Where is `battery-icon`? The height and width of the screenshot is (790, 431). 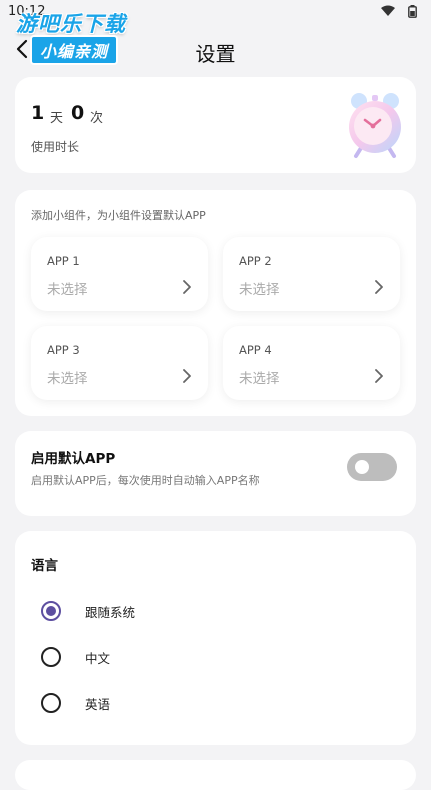
battery-icon is located at coordinates (412, 11).